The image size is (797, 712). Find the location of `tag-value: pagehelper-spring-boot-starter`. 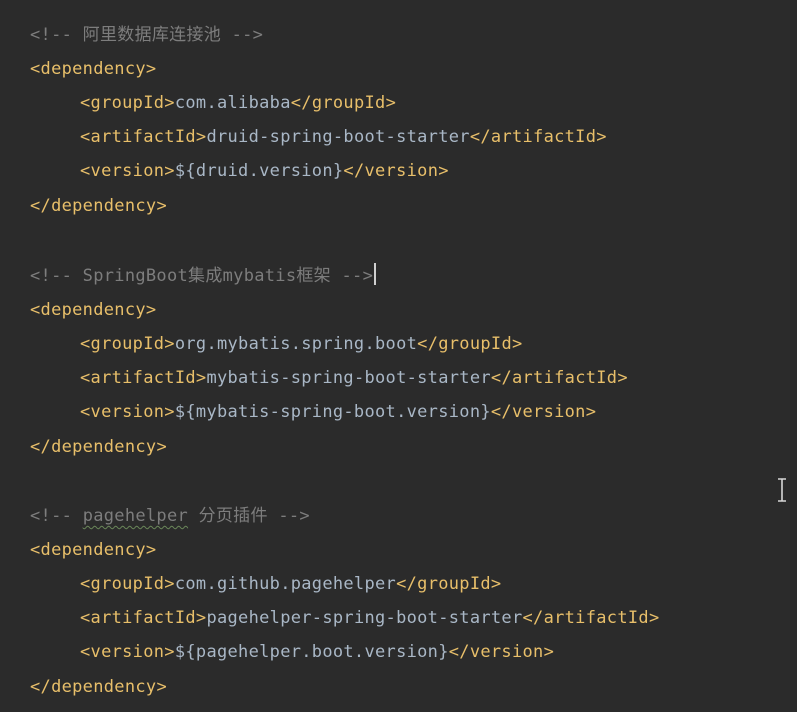

tag-value: pagehelper-spring-boot-starter is located at coordinates (364, 618).